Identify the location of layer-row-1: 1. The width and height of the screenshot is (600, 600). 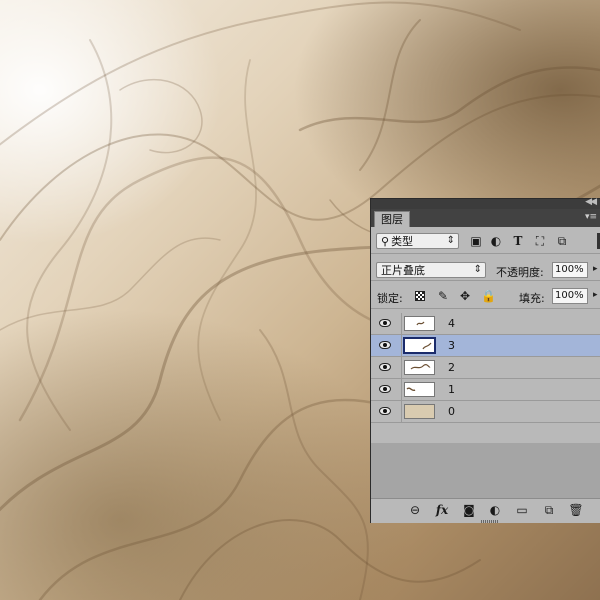
(485, 390).